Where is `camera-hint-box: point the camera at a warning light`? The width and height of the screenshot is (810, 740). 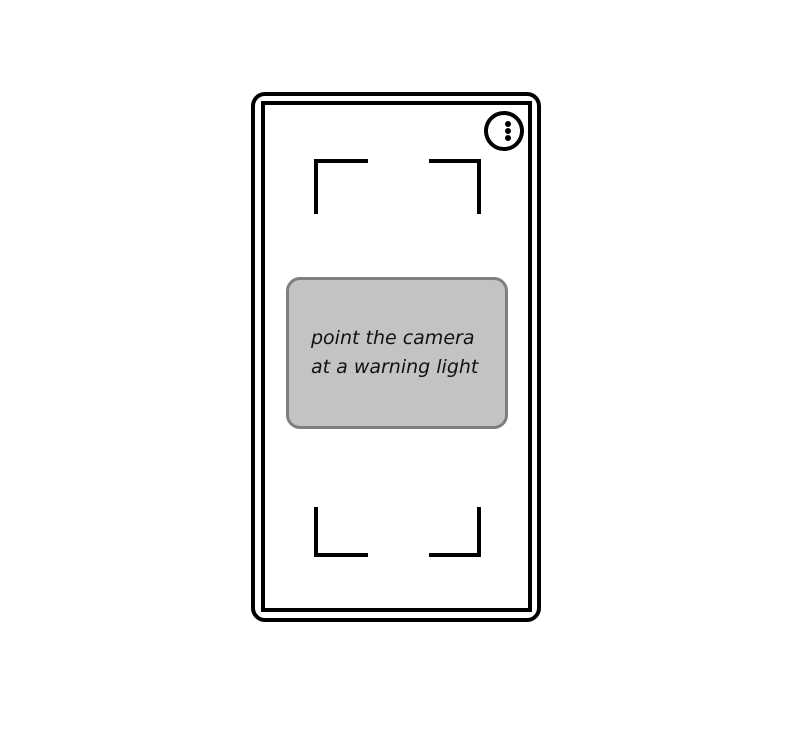
camera-hint-box: point the camera at a warning light is located at coordinates (397, 353).